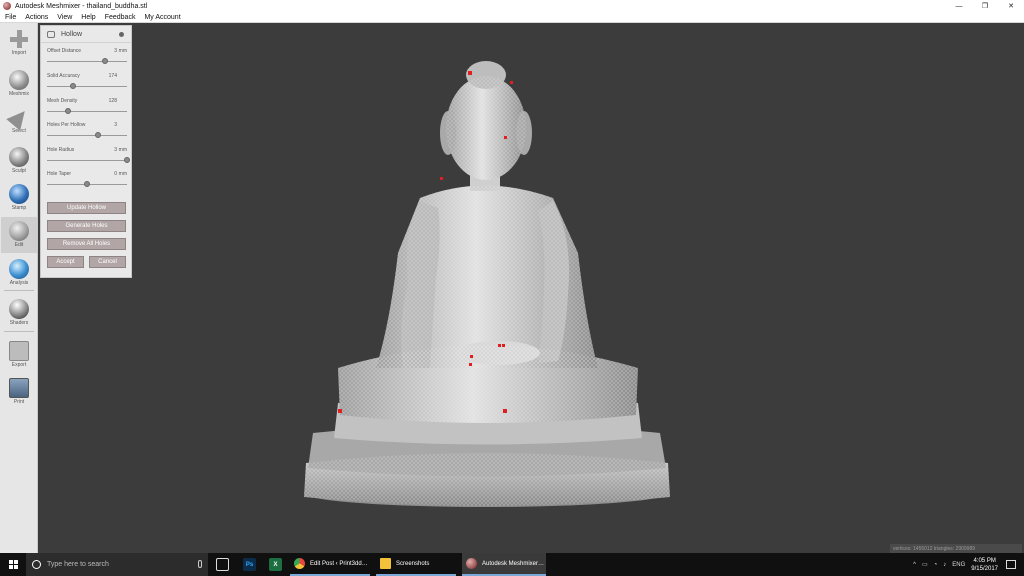 The height and width of the screenshot is (576, 1024). Describe the element at coordinates (275, 564) in the screenshot. I see `excel-icon: X` at that location.